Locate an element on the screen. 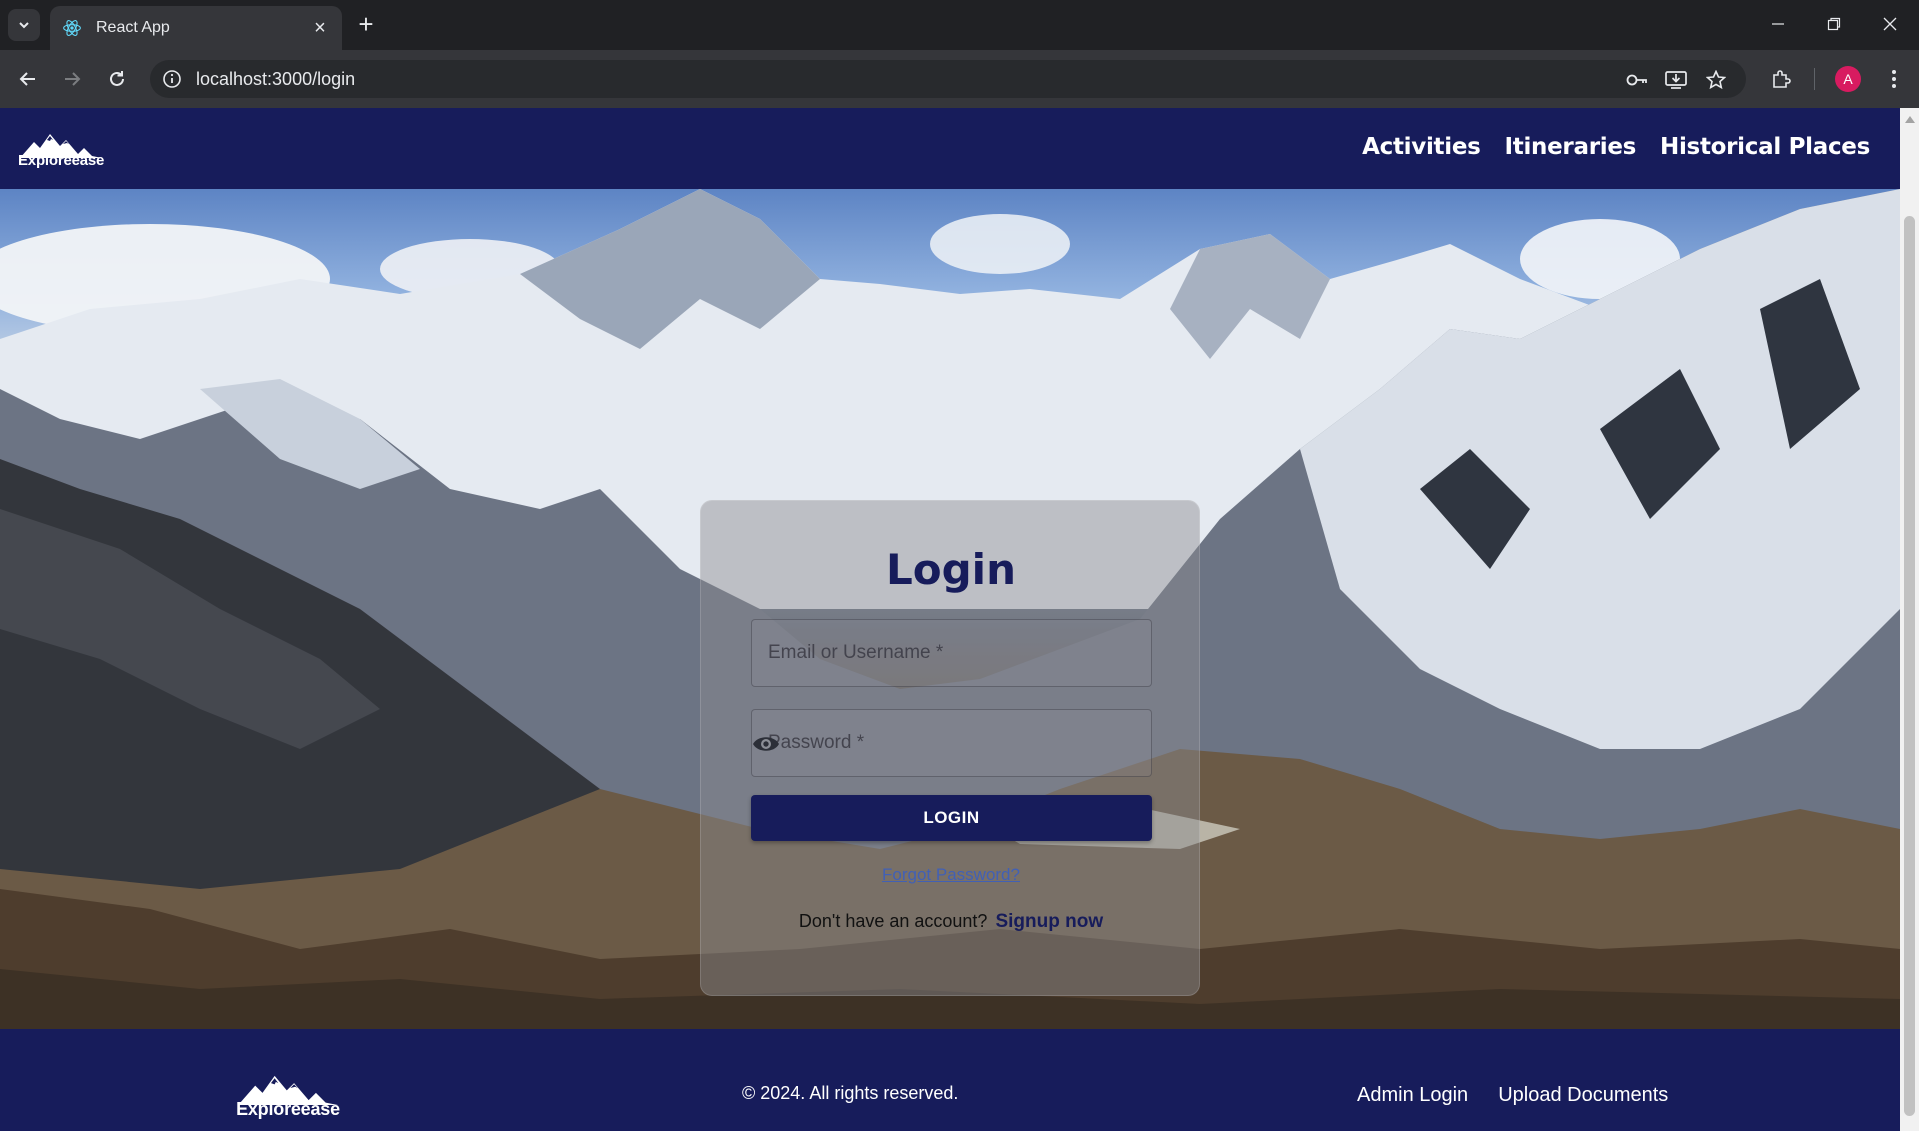  signup-link: Signup now is located at coordinates (1049, 921).